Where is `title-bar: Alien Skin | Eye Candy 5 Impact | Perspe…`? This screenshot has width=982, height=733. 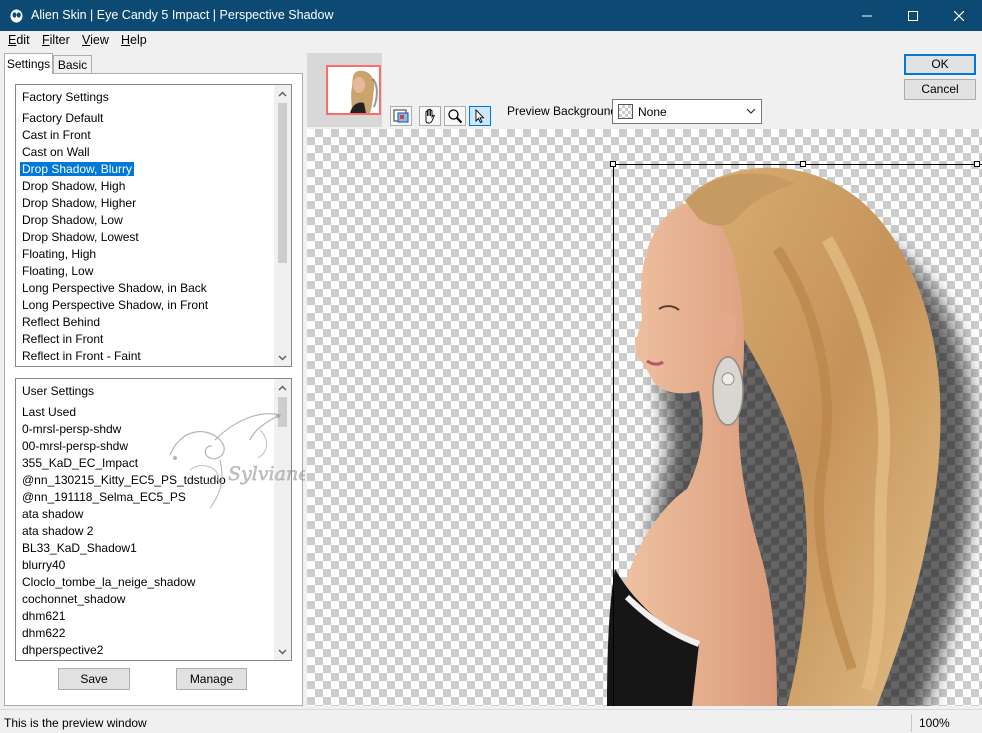
title-bar: Alien Skin | Eye Candy 5 Impact | Perspe… is located at coordinates (491, 15).